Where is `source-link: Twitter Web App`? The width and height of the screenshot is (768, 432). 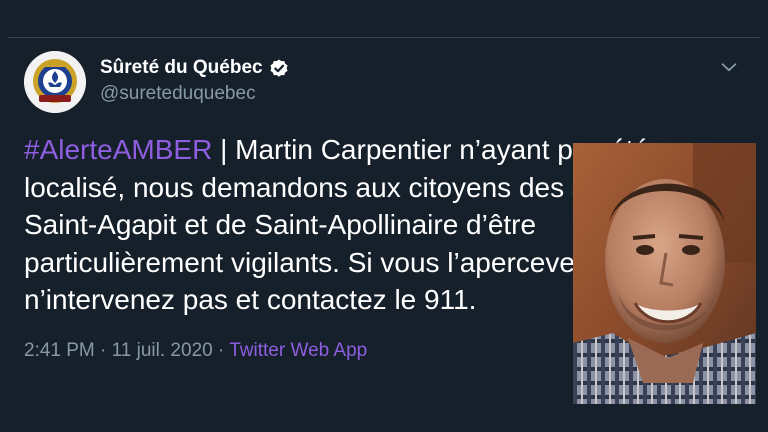
source-link: Twitter Web App is located at coordinates (298, 350).